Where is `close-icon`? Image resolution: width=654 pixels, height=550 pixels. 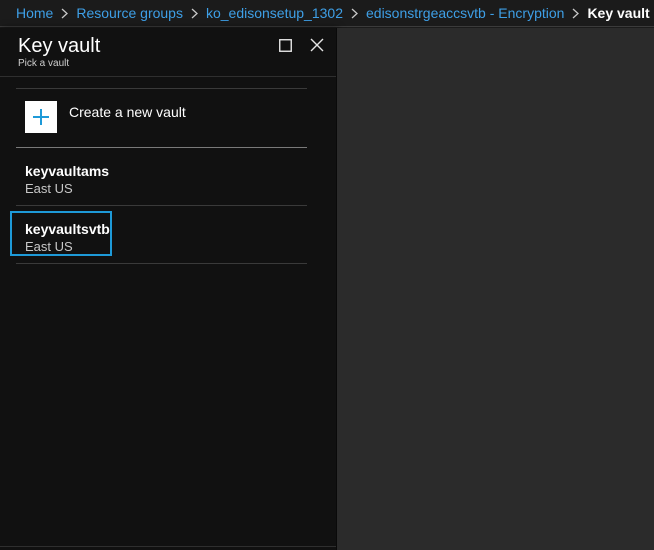 close-icon is located at coordinates (317, 45).